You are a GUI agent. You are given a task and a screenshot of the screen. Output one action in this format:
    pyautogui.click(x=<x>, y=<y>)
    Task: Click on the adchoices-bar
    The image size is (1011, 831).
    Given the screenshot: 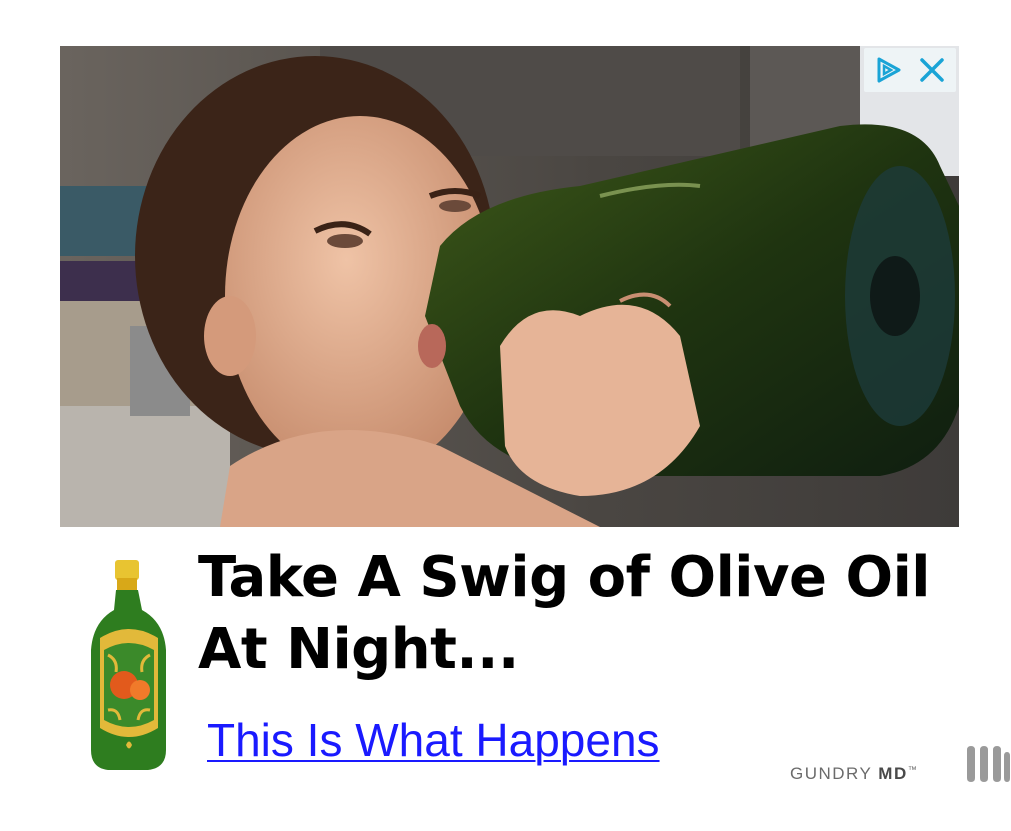 What is the action you would take?
    pyautogui.click(x=910, y=70)
    